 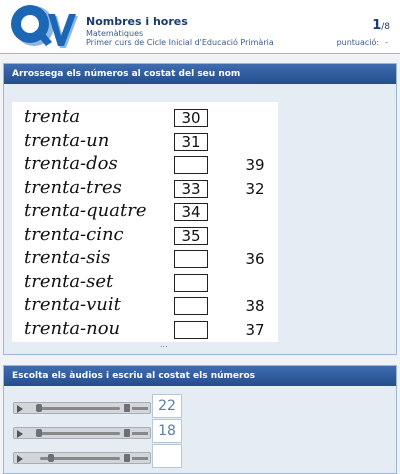 What do you see at coordinates (145, 259) in the screenshot?
I see `number-row: trenta-sis 36` at bounding box center [145, 259].